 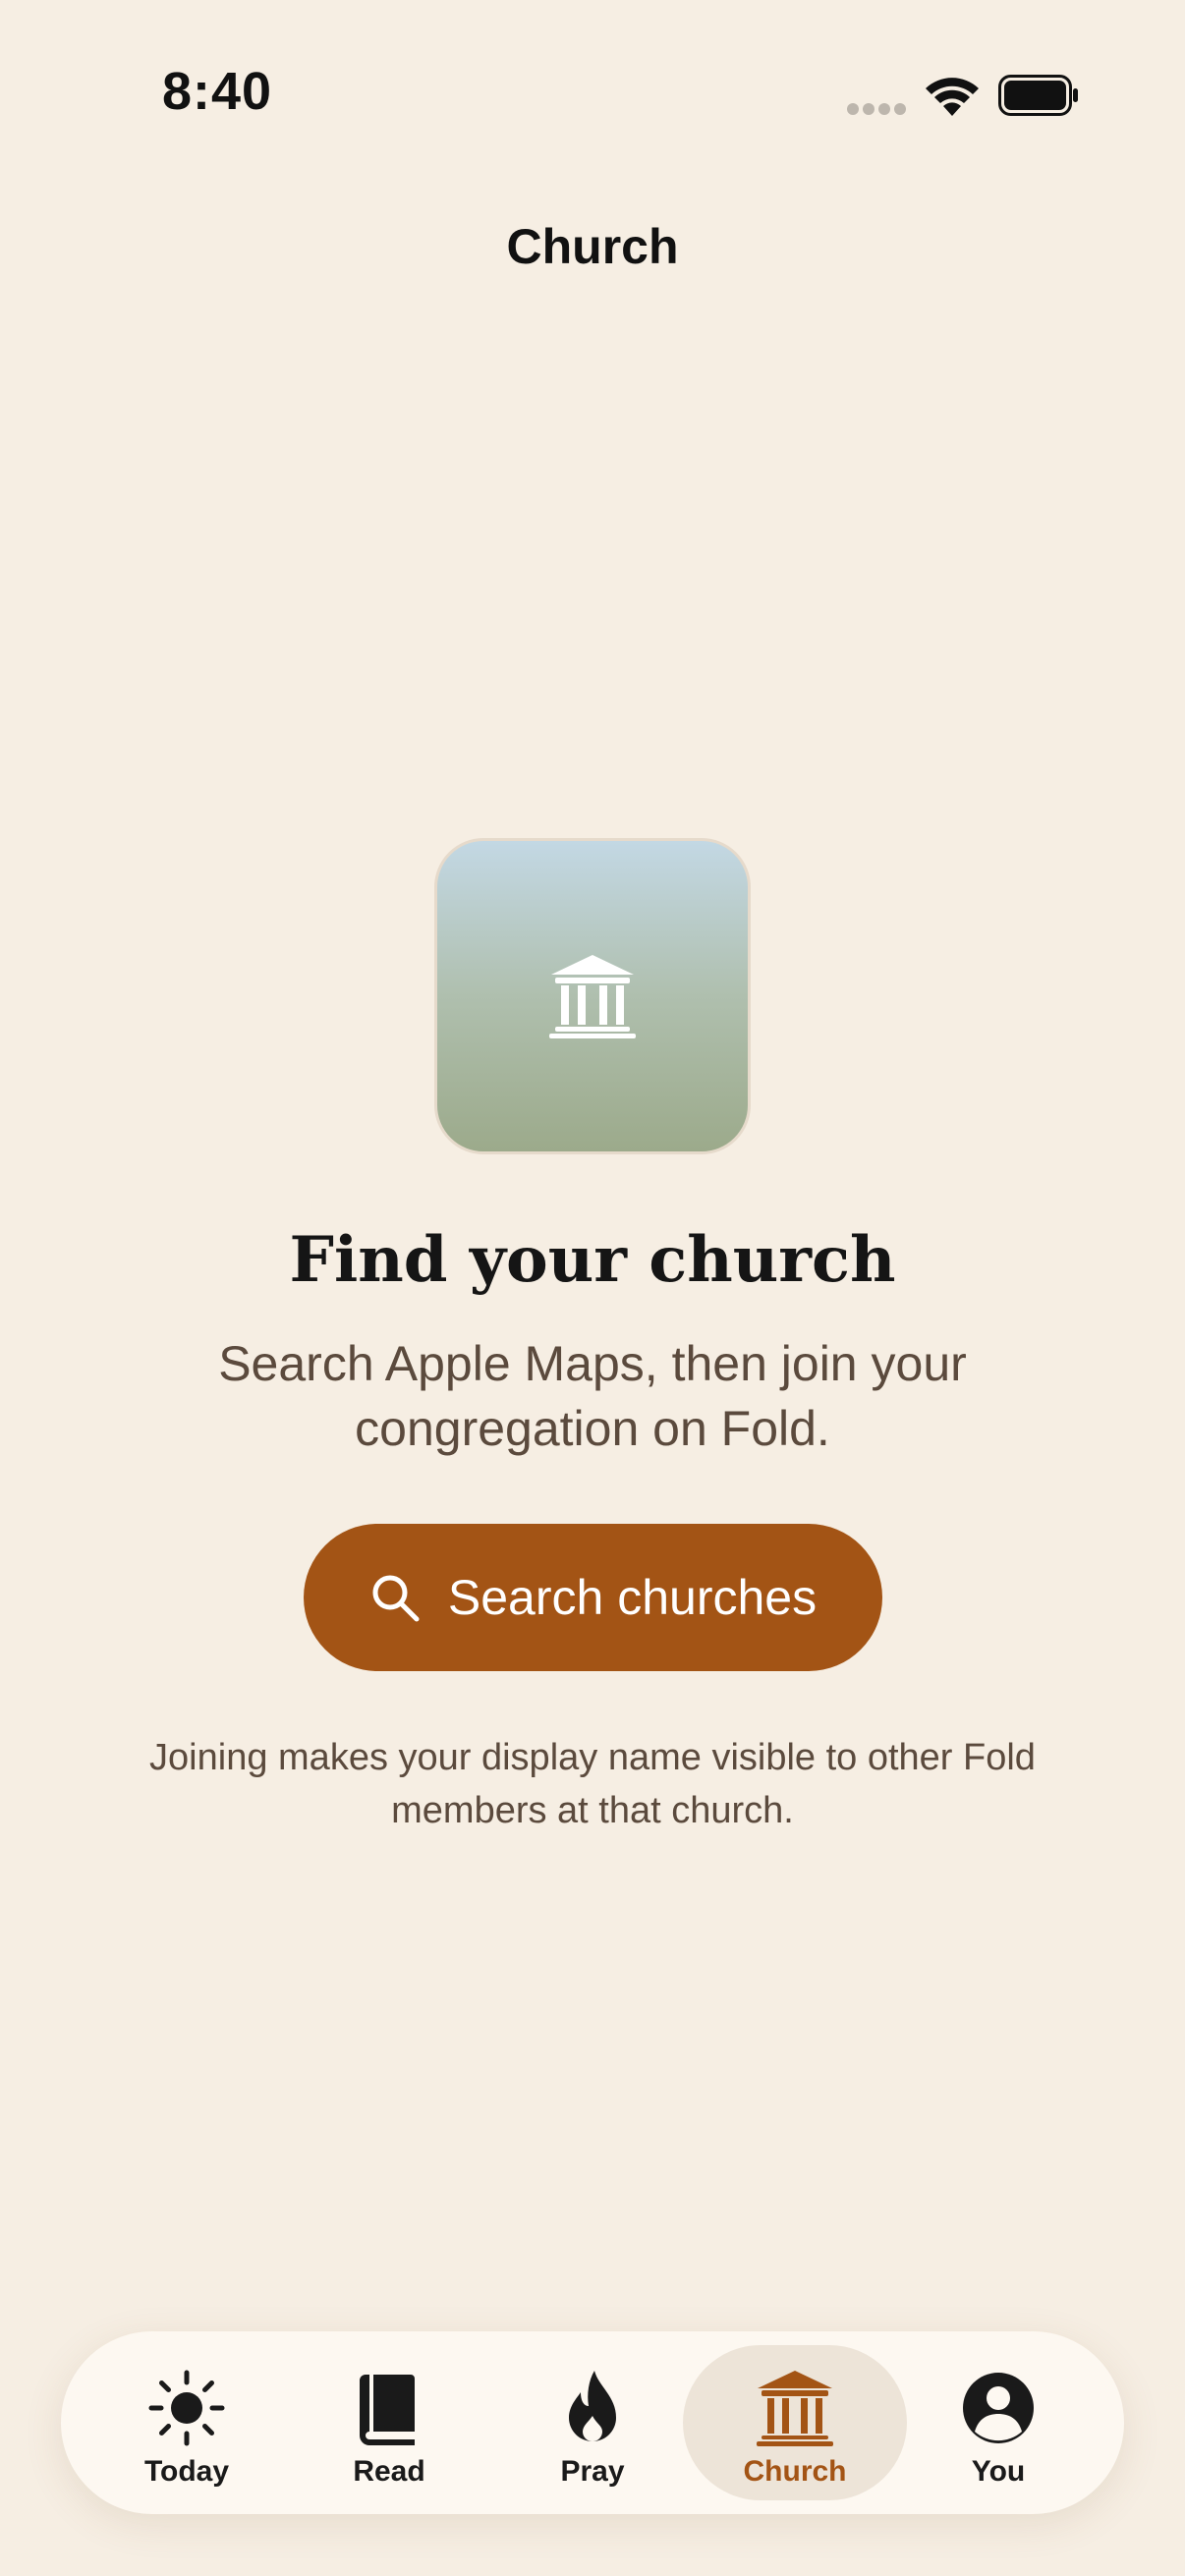 I want to click on search-icon, so click(x=396, y=1598).